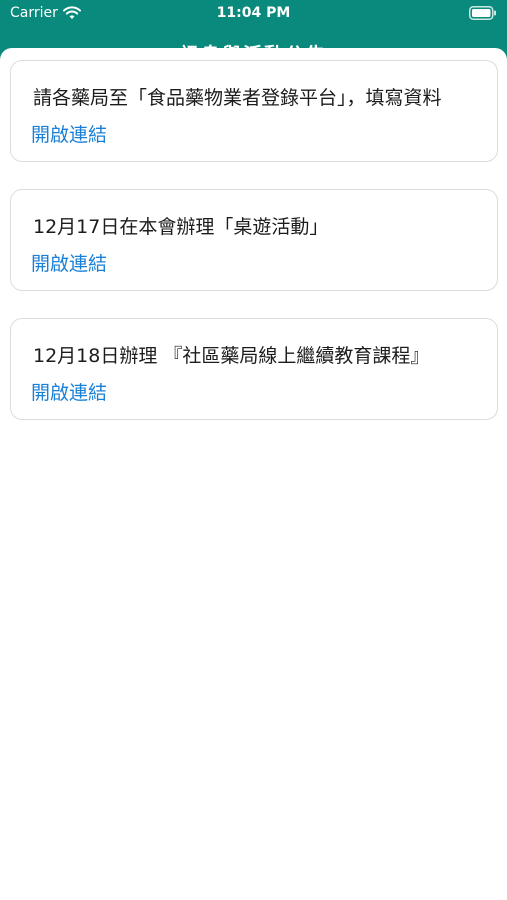 The image size is (507, 900). Describe the element at coordinates (237, 98) in the screenshot. I see `announcement-title: 請各藥局至「食品藥物業者登錄平台」，填寫資料` at that location.